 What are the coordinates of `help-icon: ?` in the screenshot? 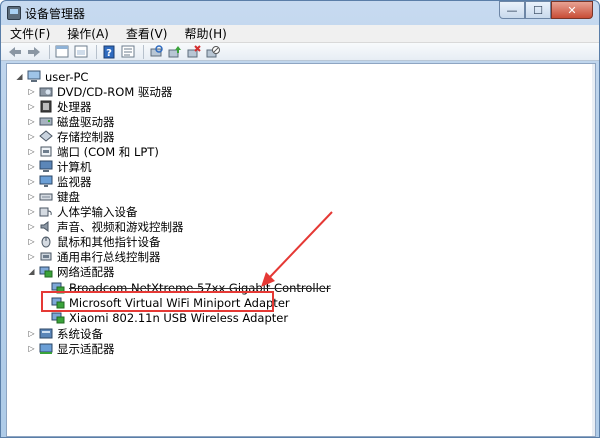 It's located at (109, 52).